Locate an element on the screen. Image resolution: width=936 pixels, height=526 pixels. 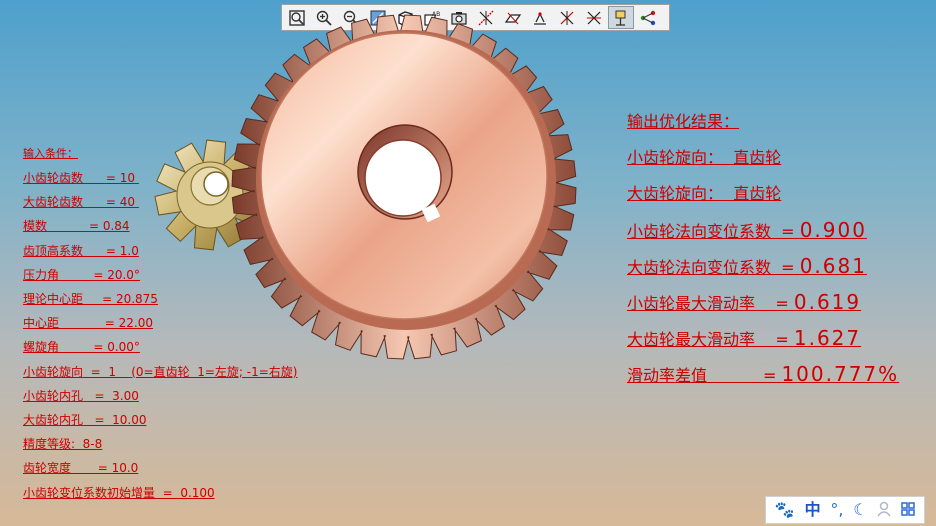
slip-diff-value: 100.777% is located at coordinates (840, 374).